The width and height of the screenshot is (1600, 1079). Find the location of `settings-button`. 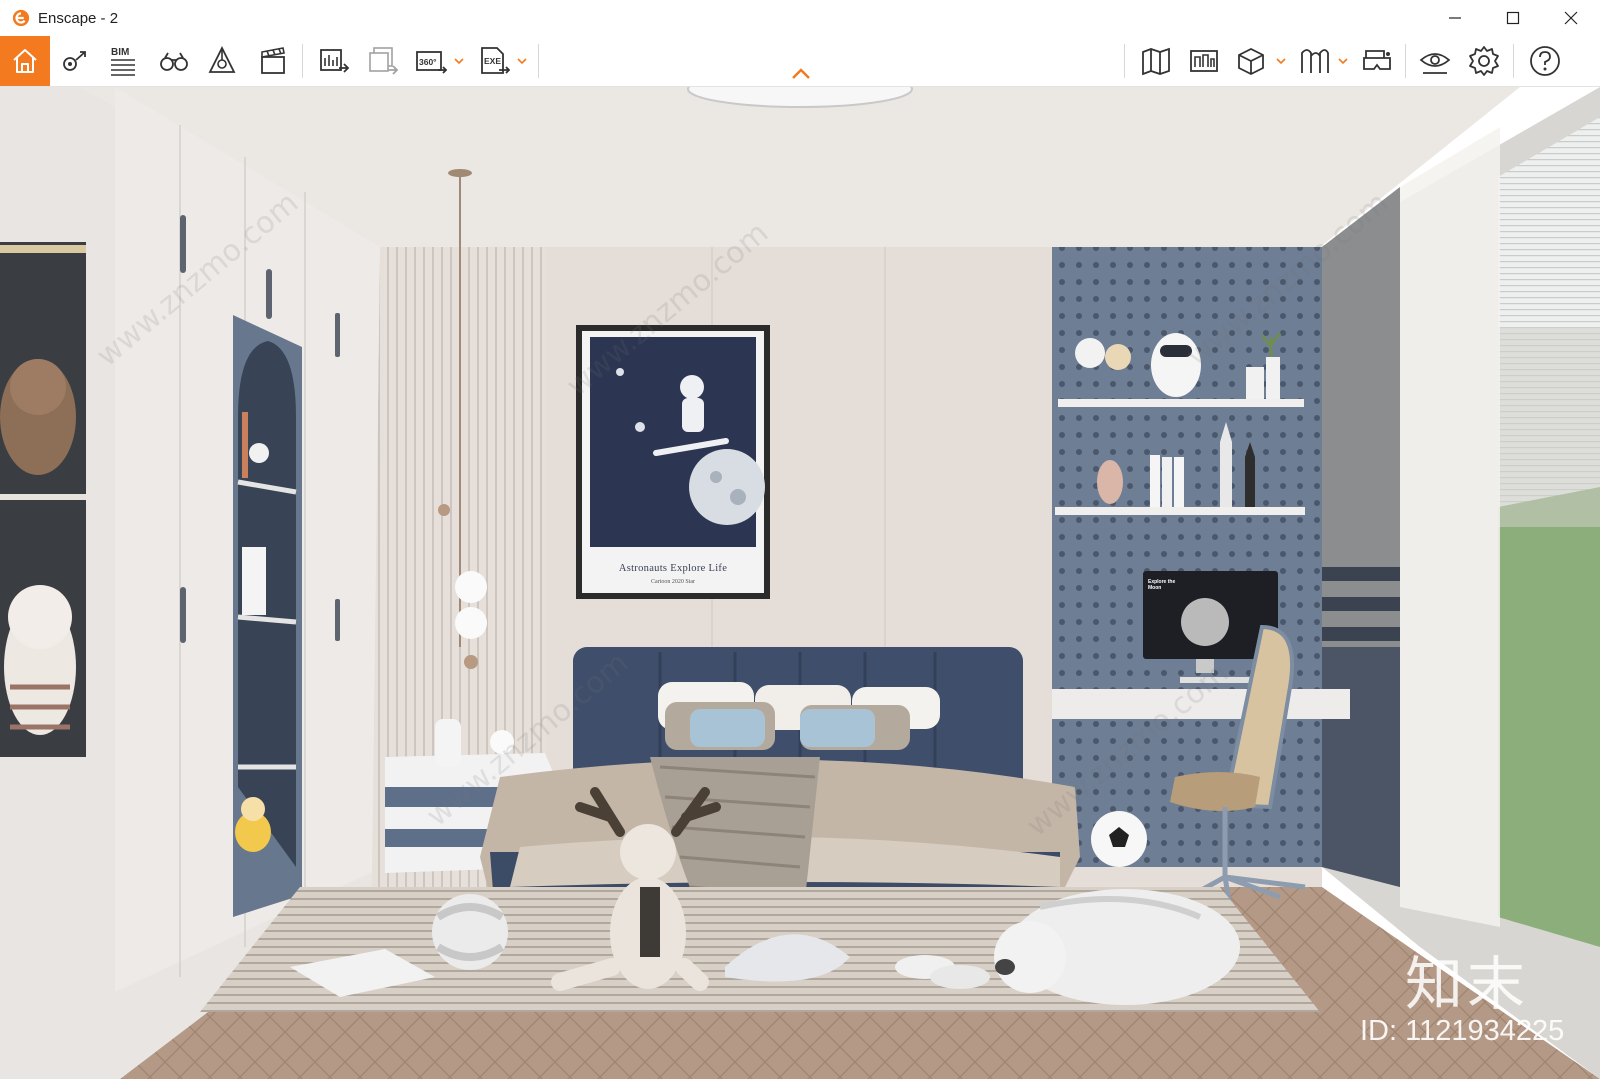

settings-button is located at coordinates (1484, 61).